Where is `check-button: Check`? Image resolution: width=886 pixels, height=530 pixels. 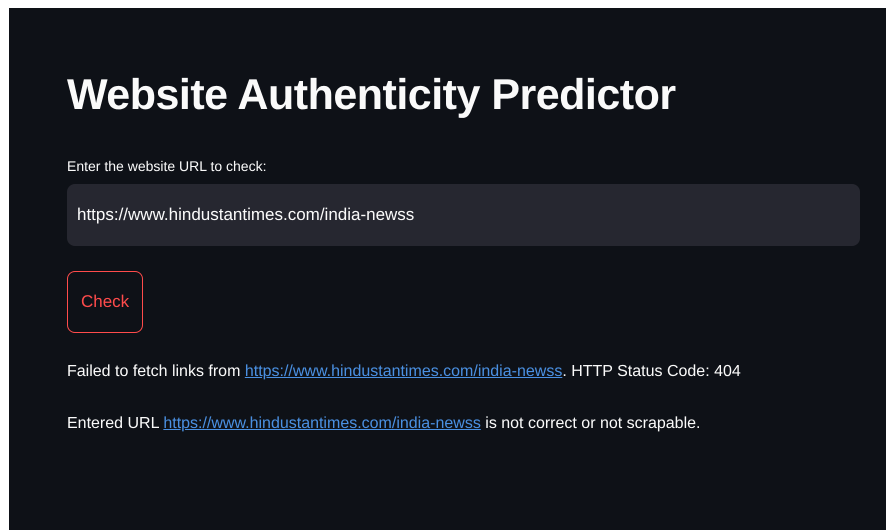 check-button: Check is located at coordinates (105, 301).